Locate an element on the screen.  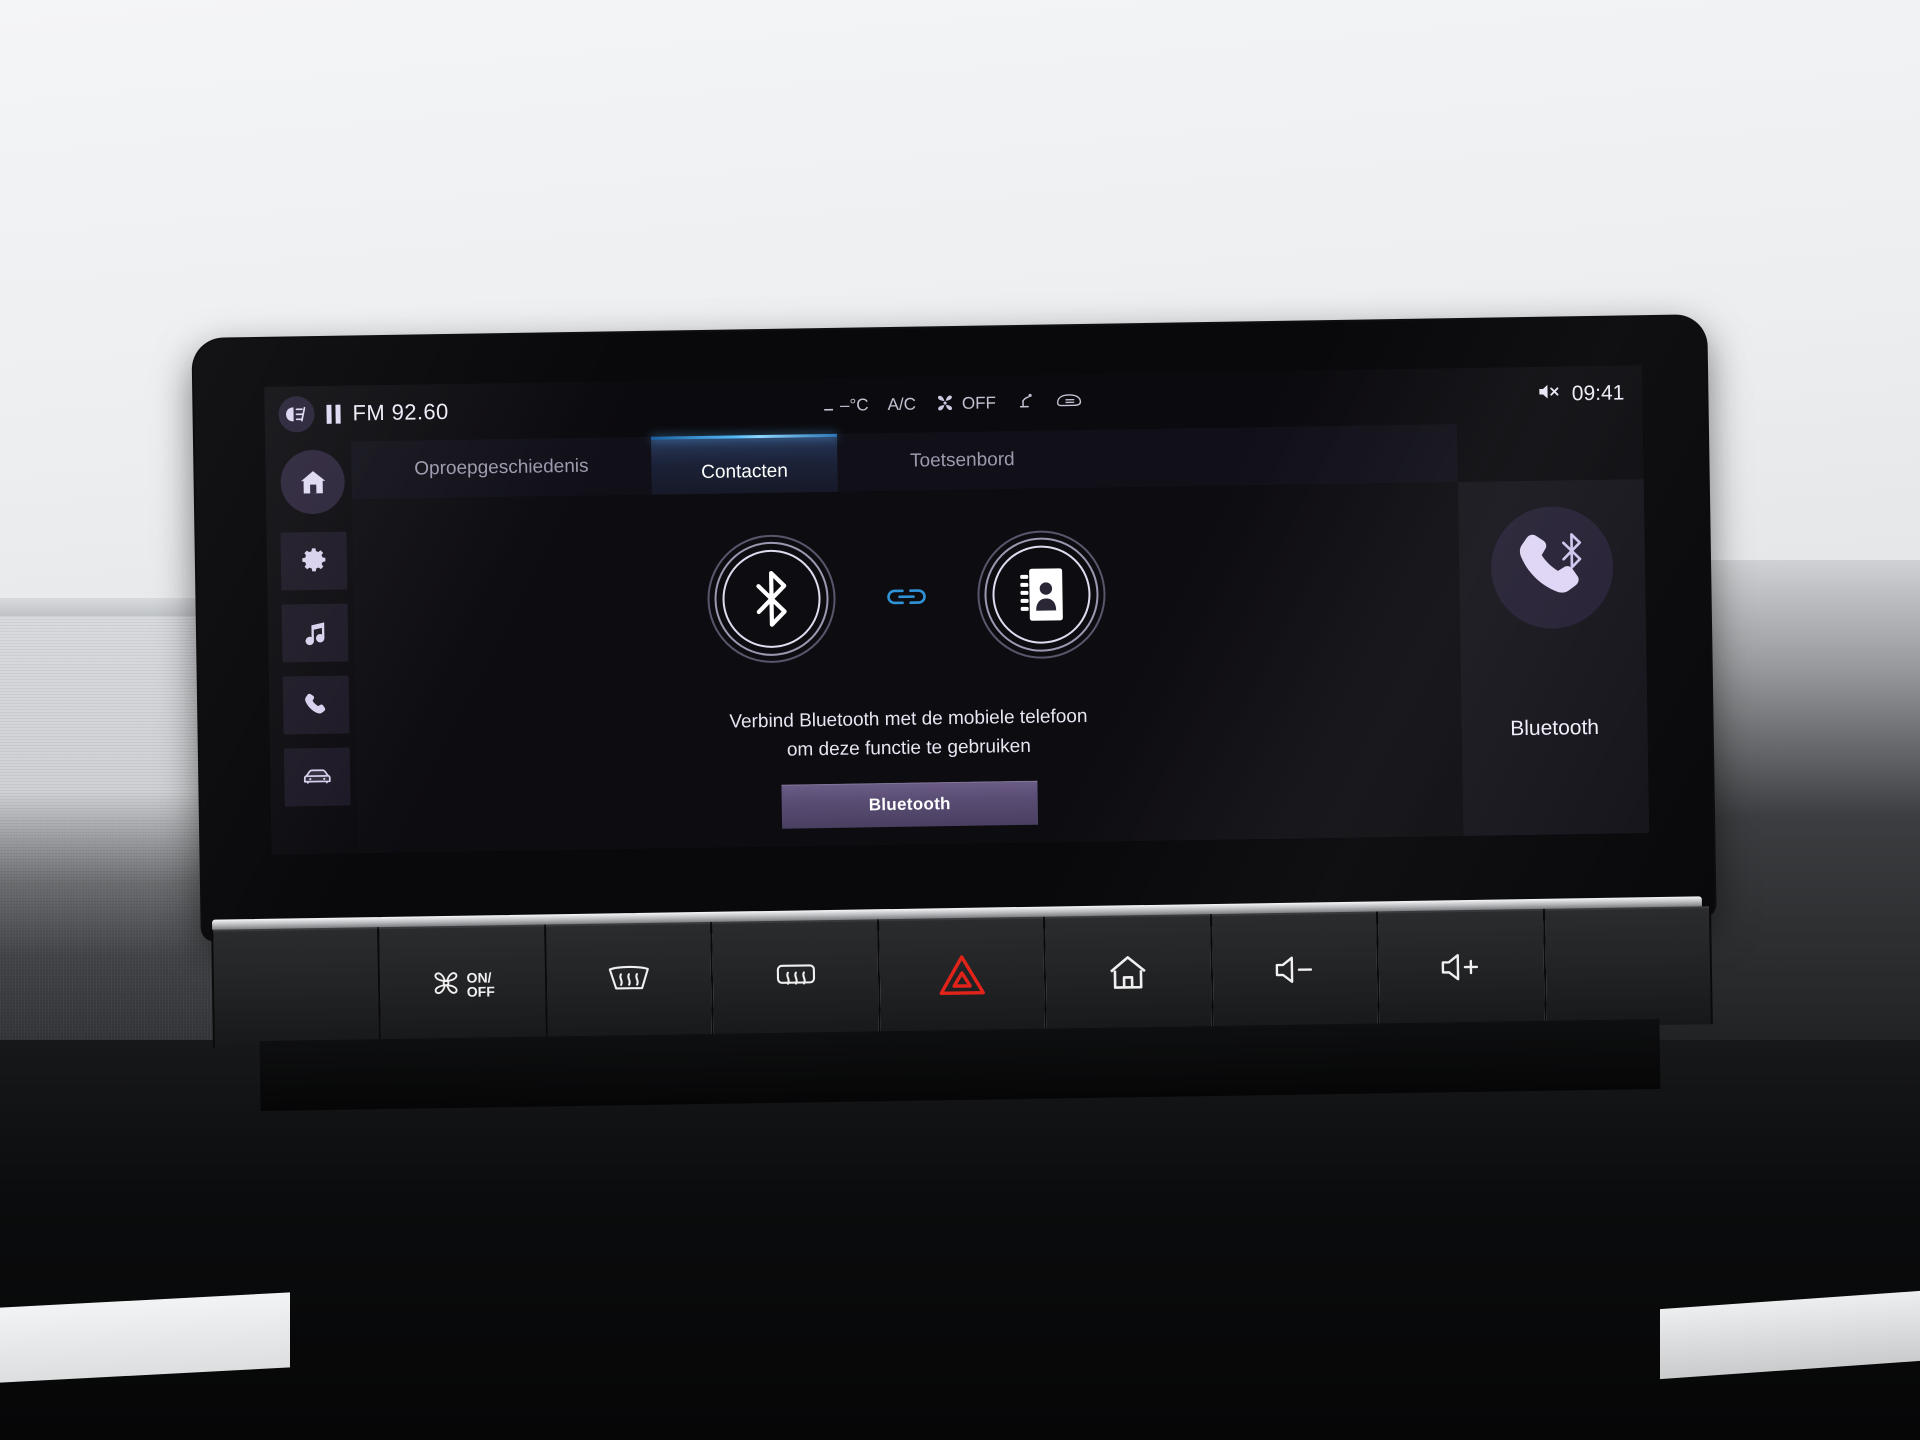
fog-light-icon is located at coordinates (296, 414).